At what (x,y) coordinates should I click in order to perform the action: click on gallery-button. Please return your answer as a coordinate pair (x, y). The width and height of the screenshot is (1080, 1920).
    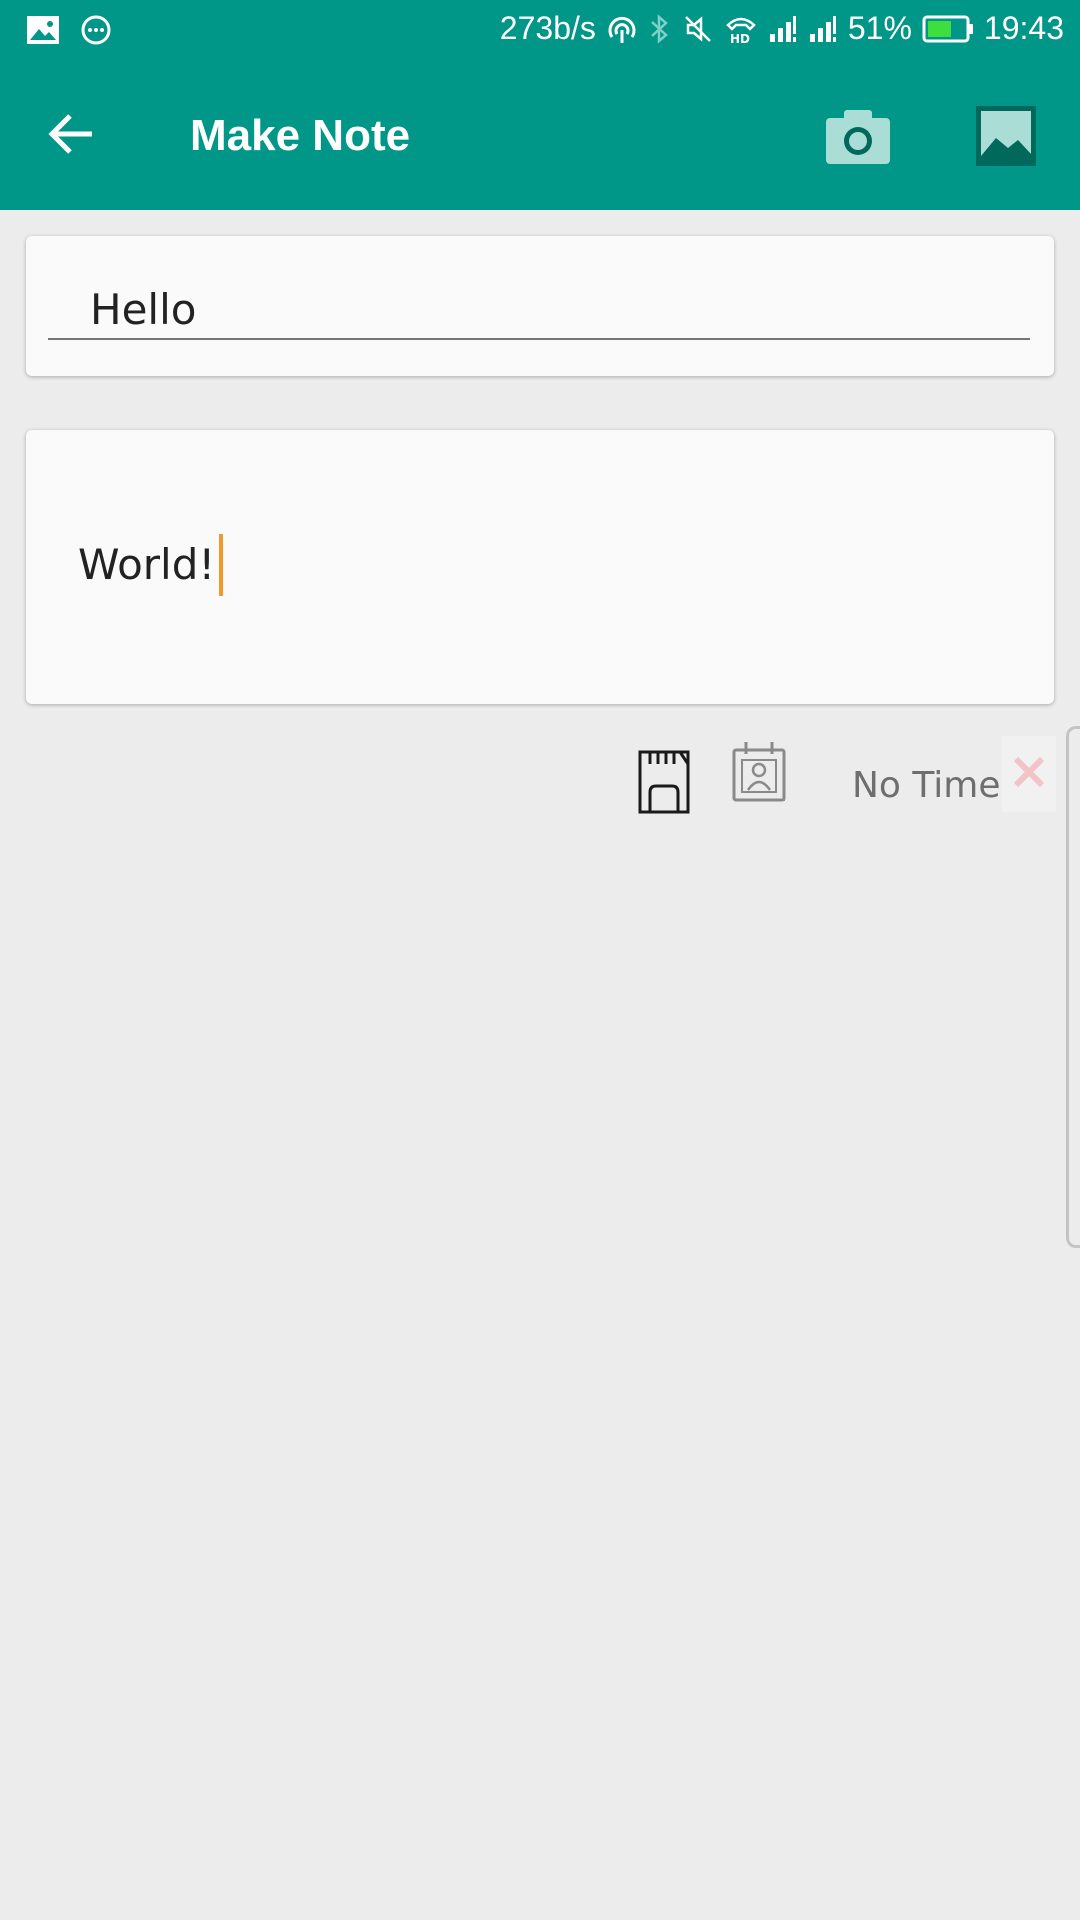
    Looking at the image, I should click on (1006, 136).